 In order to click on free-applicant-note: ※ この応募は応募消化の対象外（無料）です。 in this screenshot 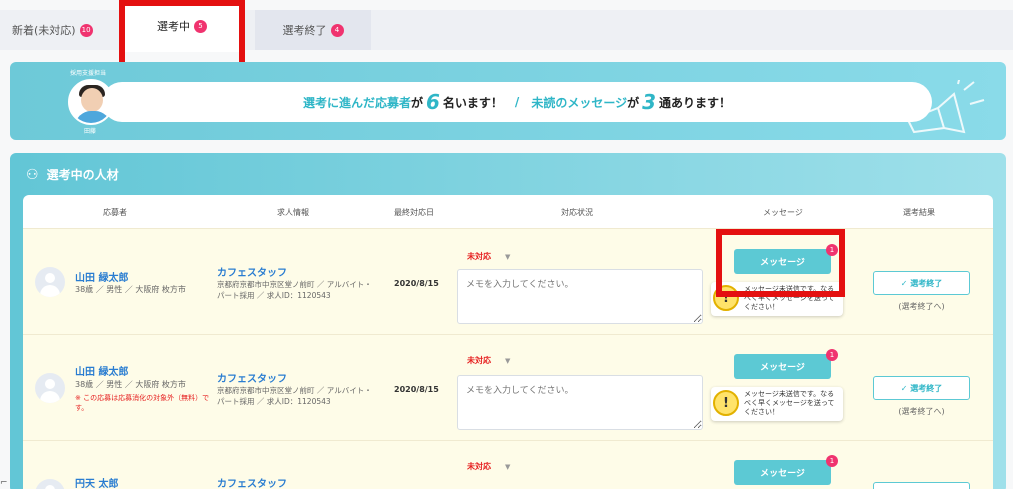, I will do `click(142, 403)`.